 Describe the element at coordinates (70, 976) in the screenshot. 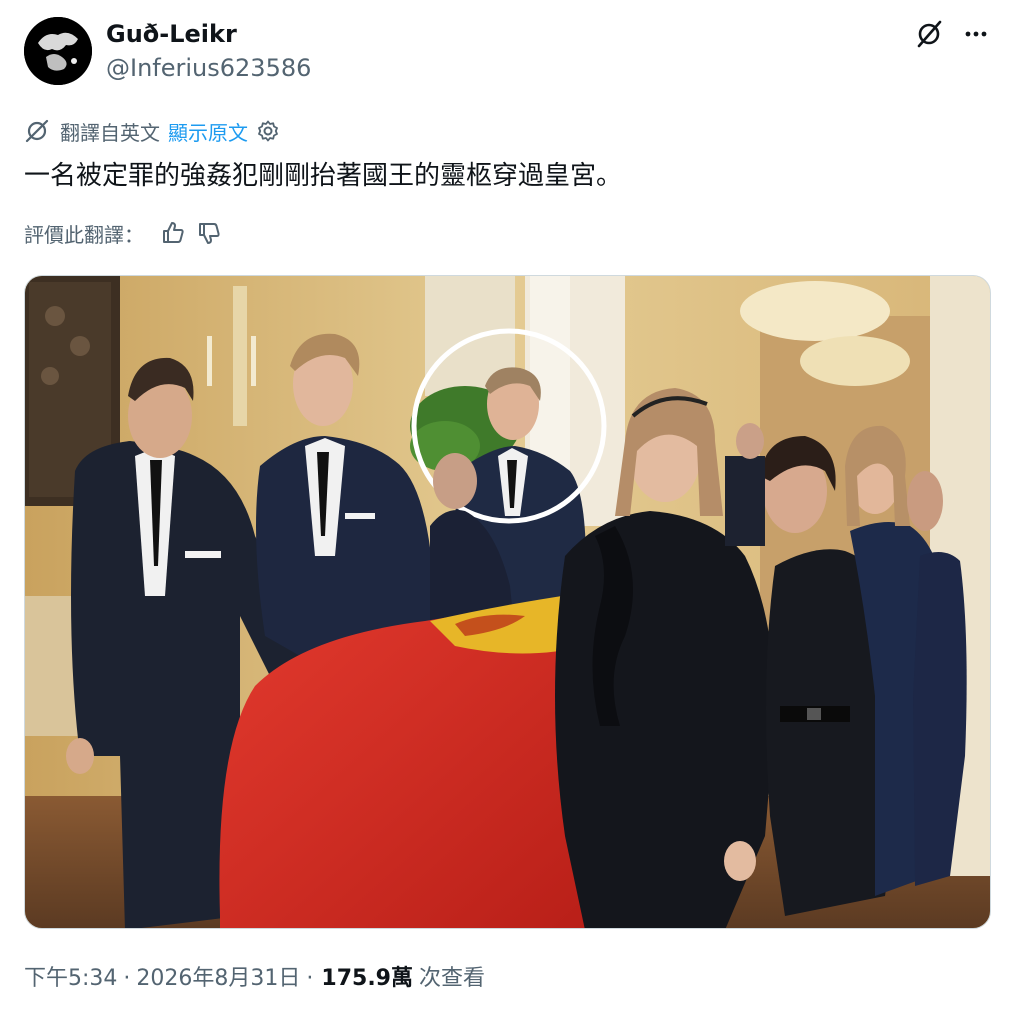

I see `tweet-time: 下午5:34` at that location.